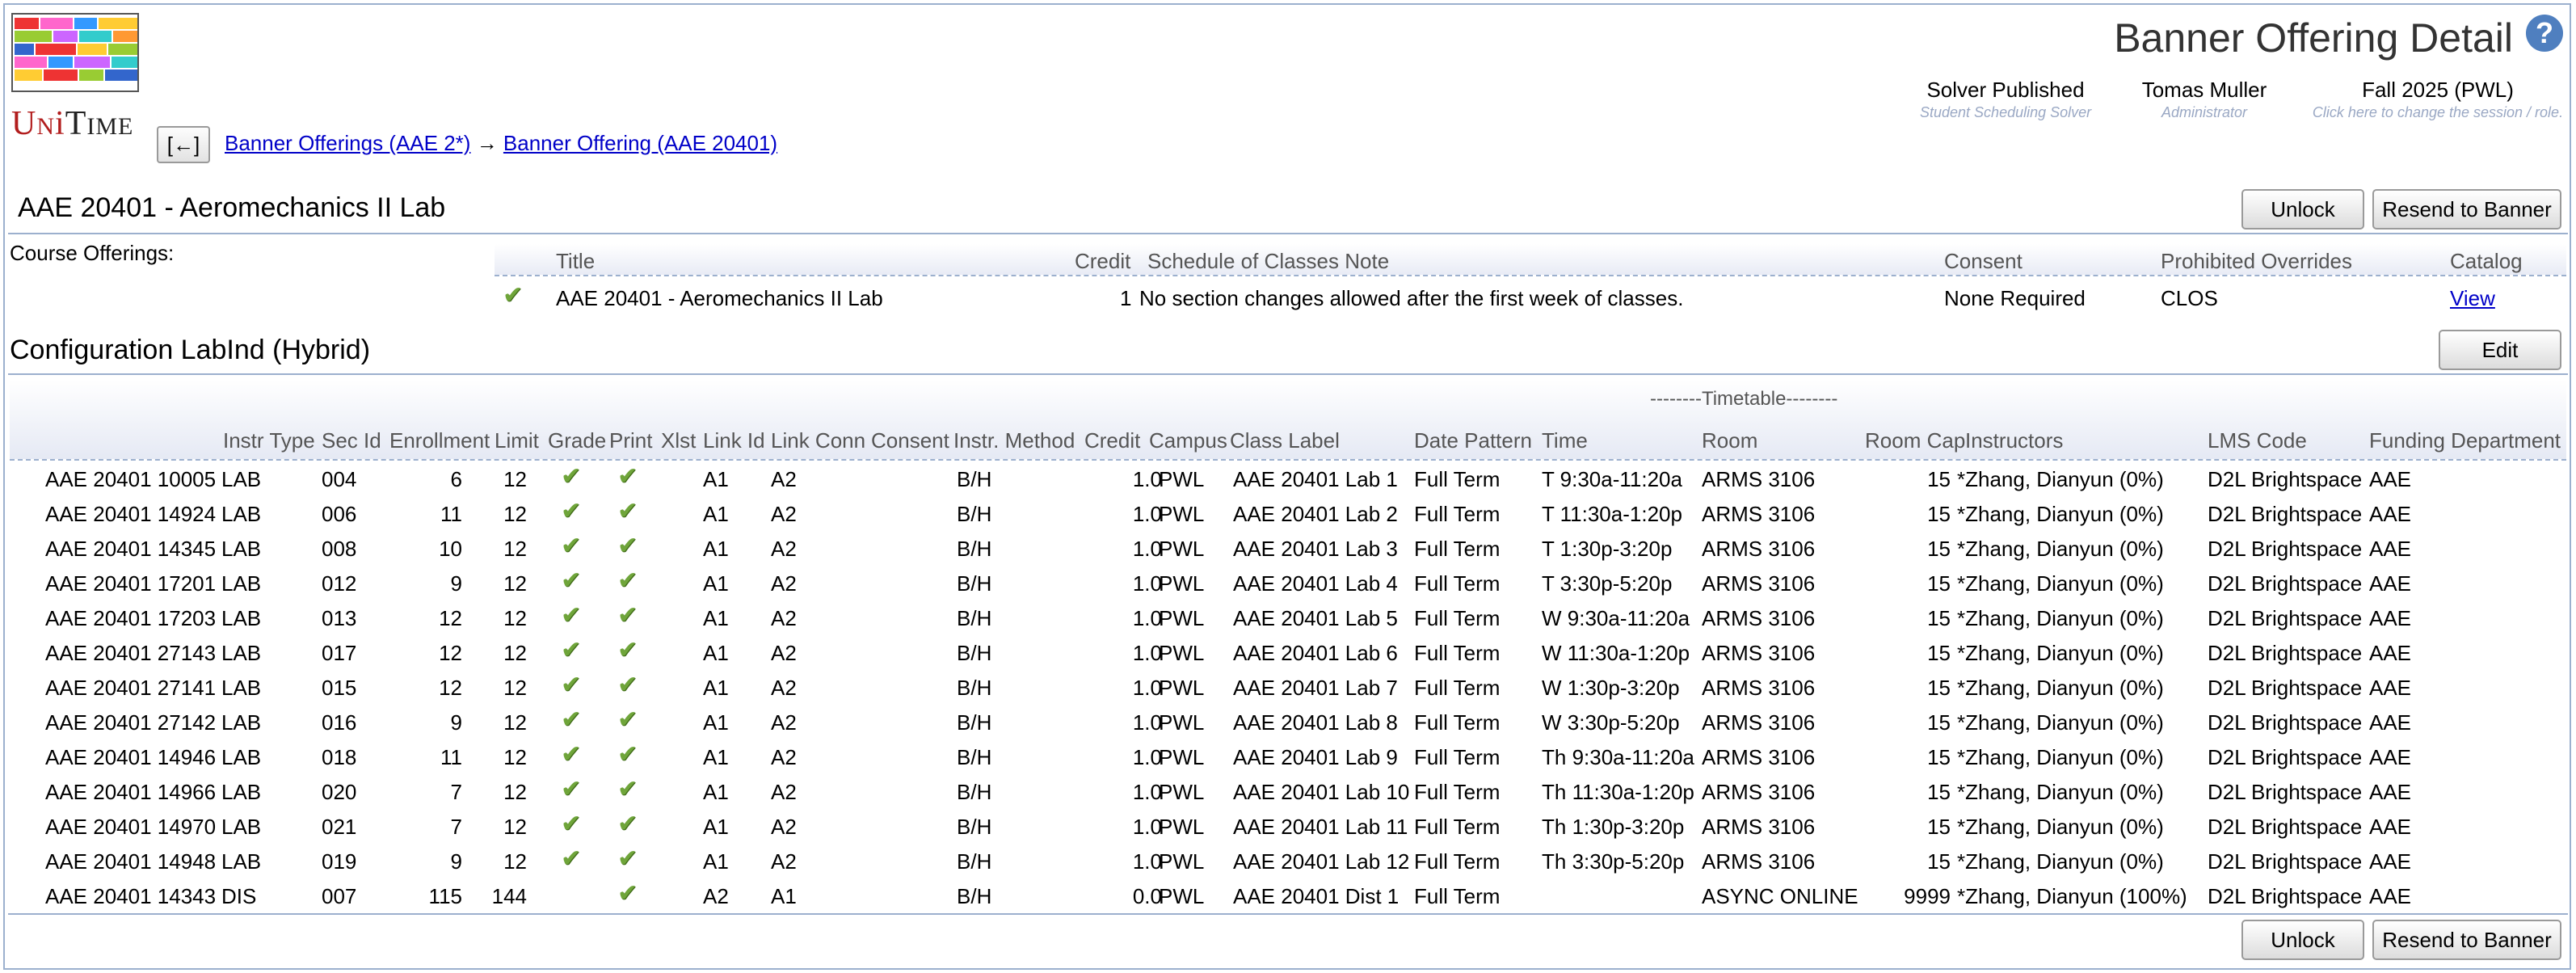 The height and width of the screenshot is (973, 2576). What do you see at coordinates (2500, 350) in the screenshot?
I see `edit-configuration-button: Edit` at bounding box center [2500, 350].